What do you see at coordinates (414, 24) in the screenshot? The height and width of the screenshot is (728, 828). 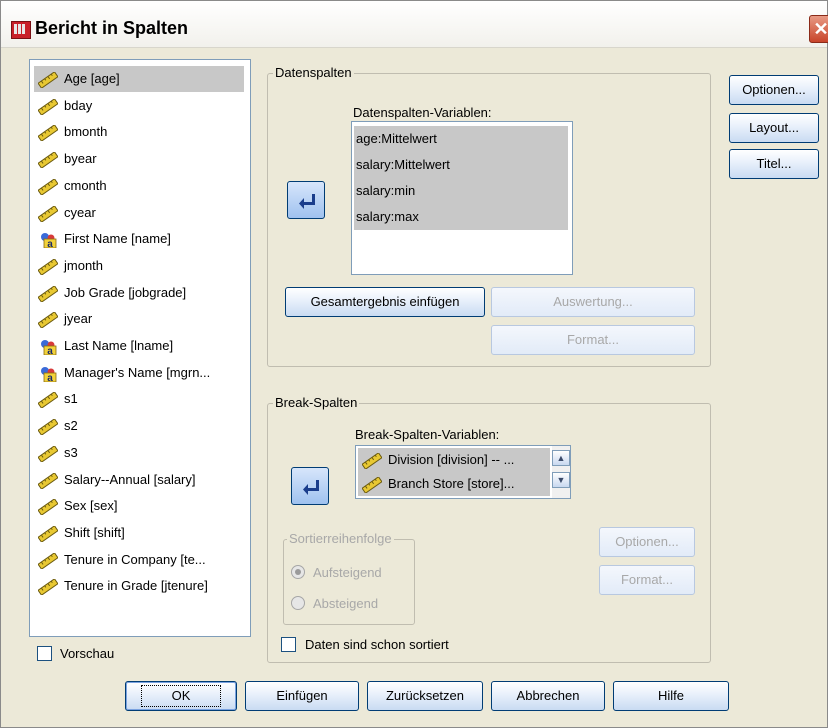 I see `title-bar: Bericht in Spalten ✕` at bounding box center [414, 24].